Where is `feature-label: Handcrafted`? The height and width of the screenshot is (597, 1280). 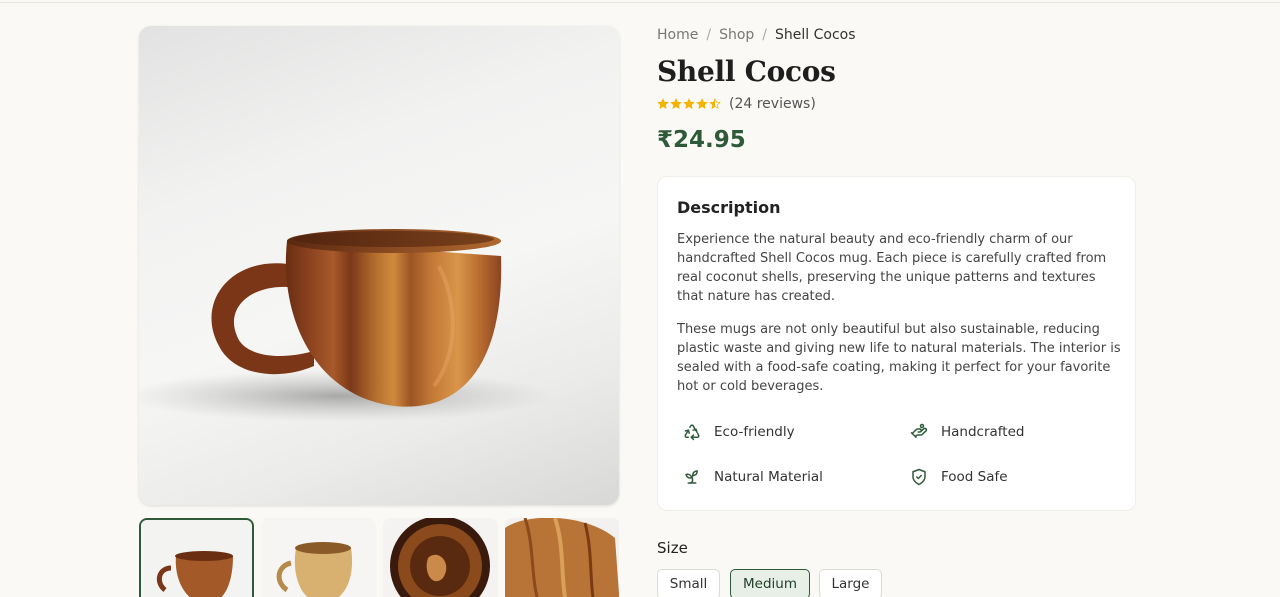
feature-label: Handcrafted is located at coordinates (983, 432).